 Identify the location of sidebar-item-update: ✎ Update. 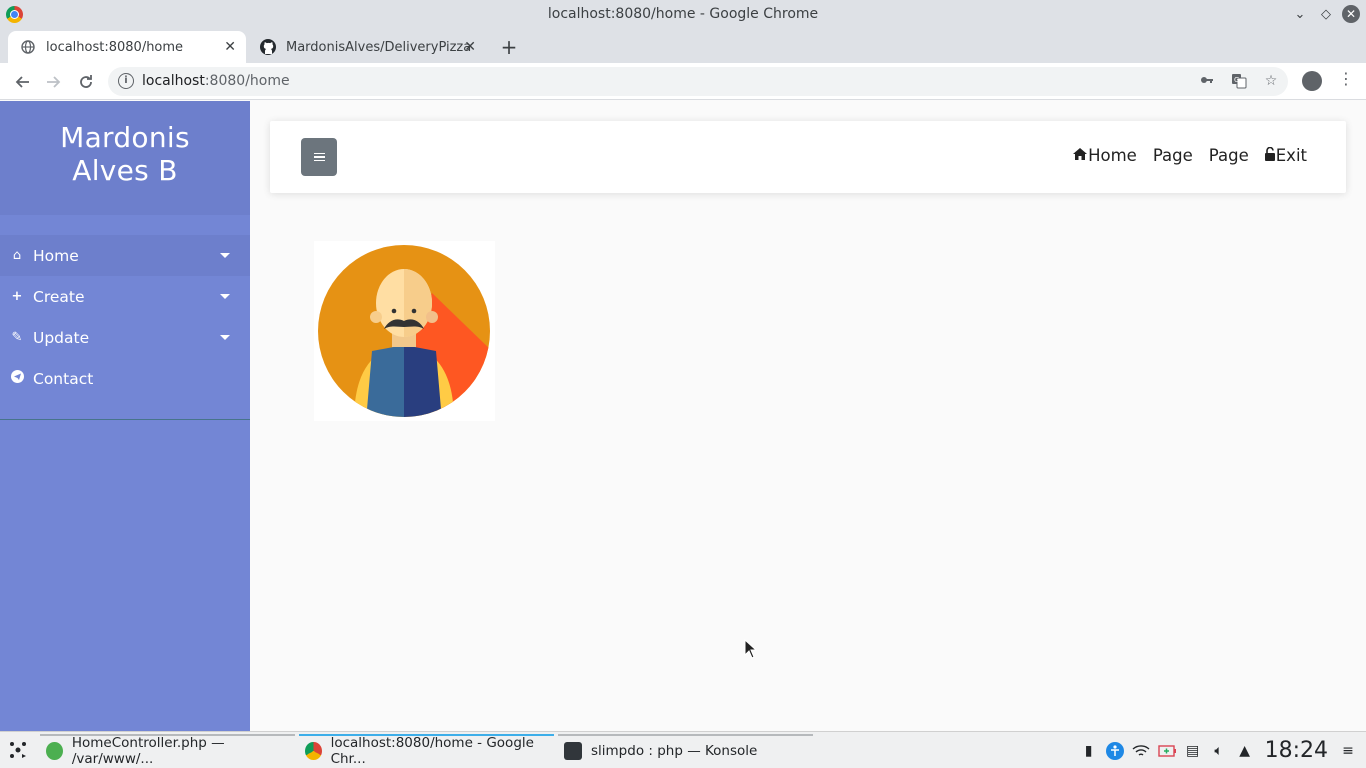
(125, 337).